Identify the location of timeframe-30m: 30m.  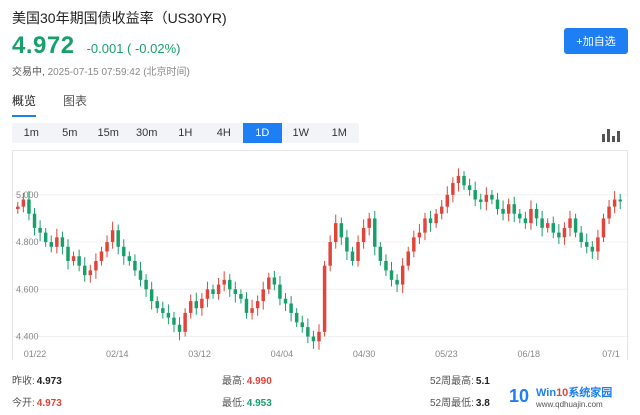
(147, 133).